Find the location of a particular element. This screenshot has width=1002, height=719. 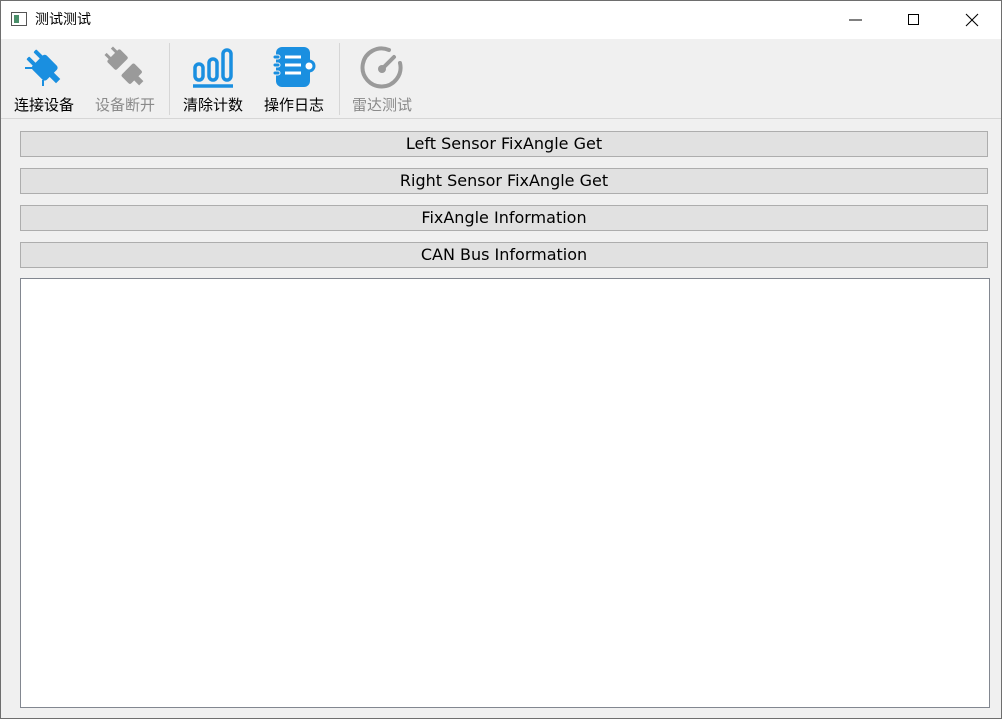

clear-count-label: 清除计数 is located at coordinates (212, 105).